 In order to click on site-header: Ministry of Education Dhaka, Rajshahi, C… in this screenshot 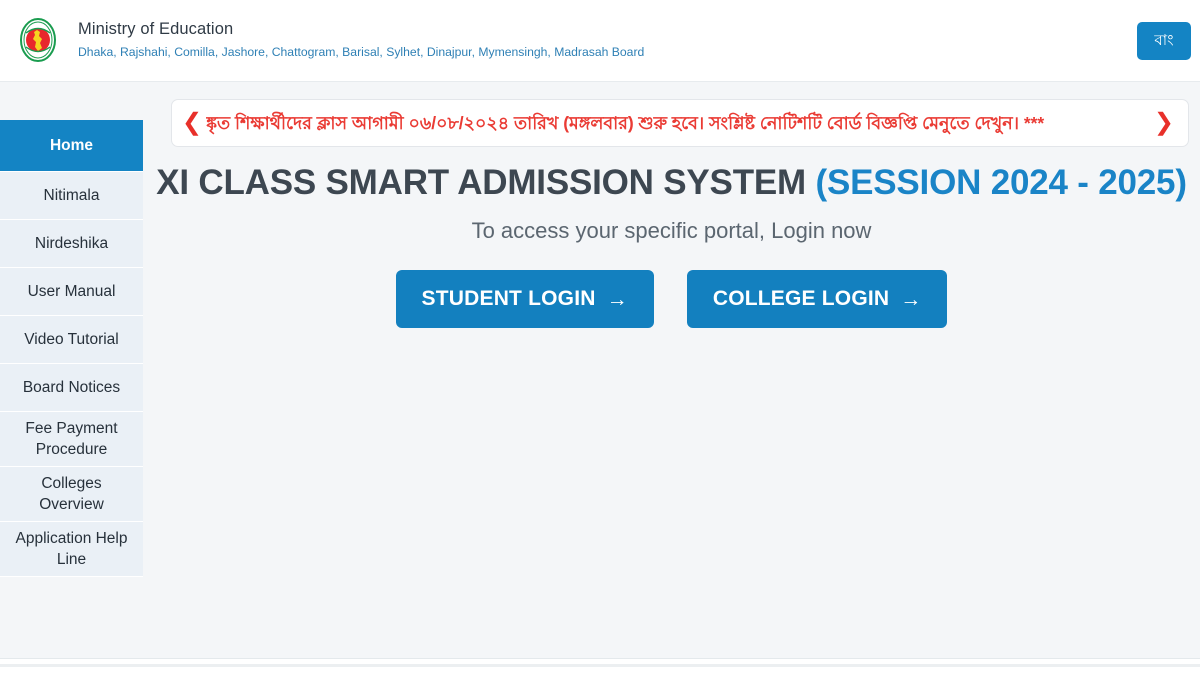, I will do `click(600, 41)`.